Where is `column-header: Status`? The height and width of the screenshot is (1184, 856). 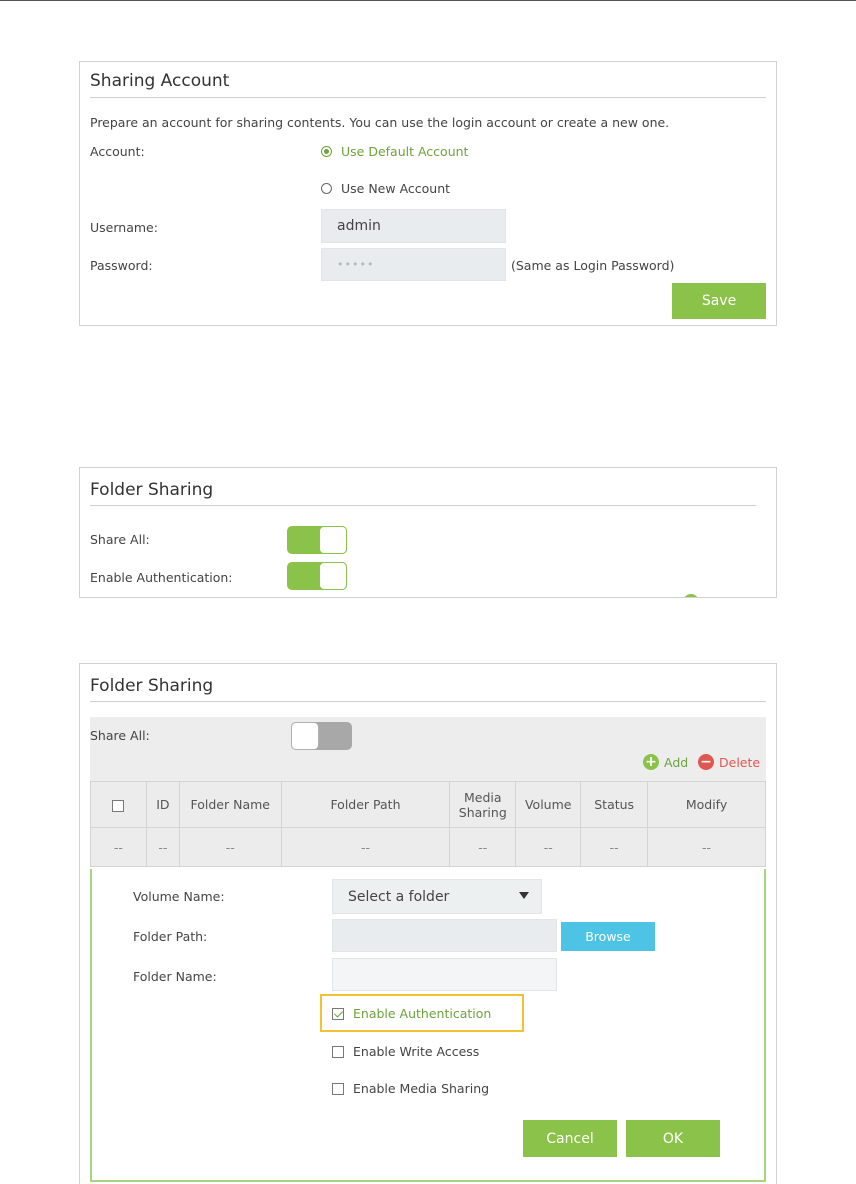 column-header: Status is located at coordinates (614, 804).